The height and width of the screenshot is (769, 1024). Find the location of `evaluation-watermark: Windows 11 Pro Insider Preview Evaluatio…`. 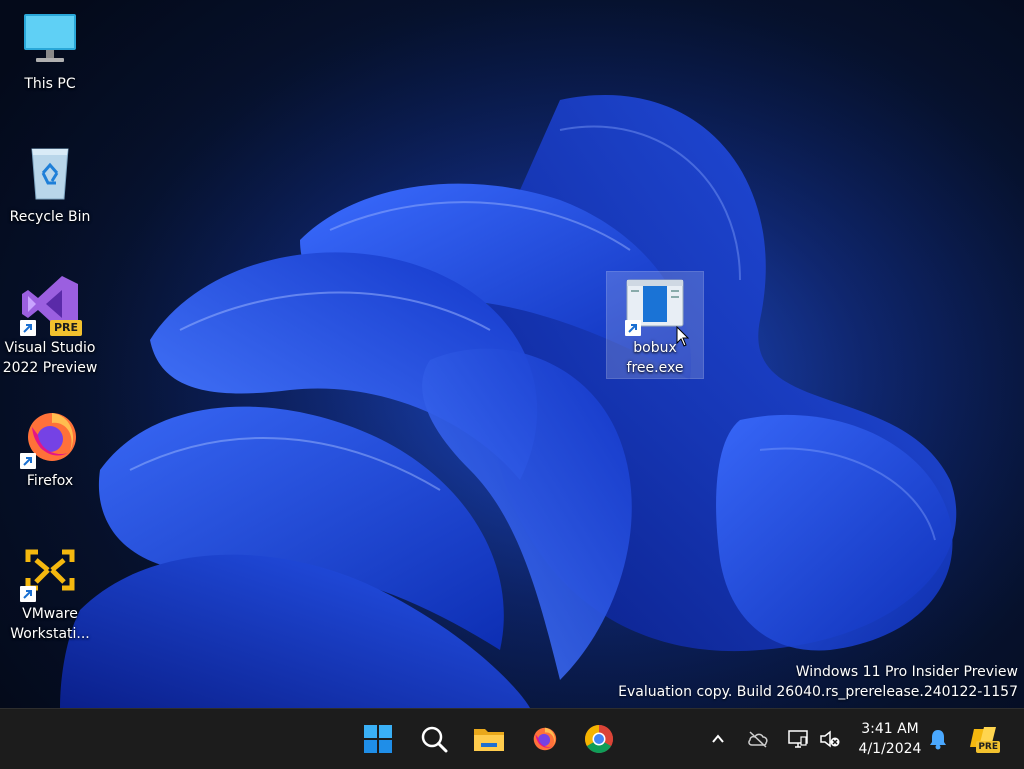

evaluation-watermark: Windows 11 Pro Insider Preview Evaluatio… is located at coordinates (818, 682).